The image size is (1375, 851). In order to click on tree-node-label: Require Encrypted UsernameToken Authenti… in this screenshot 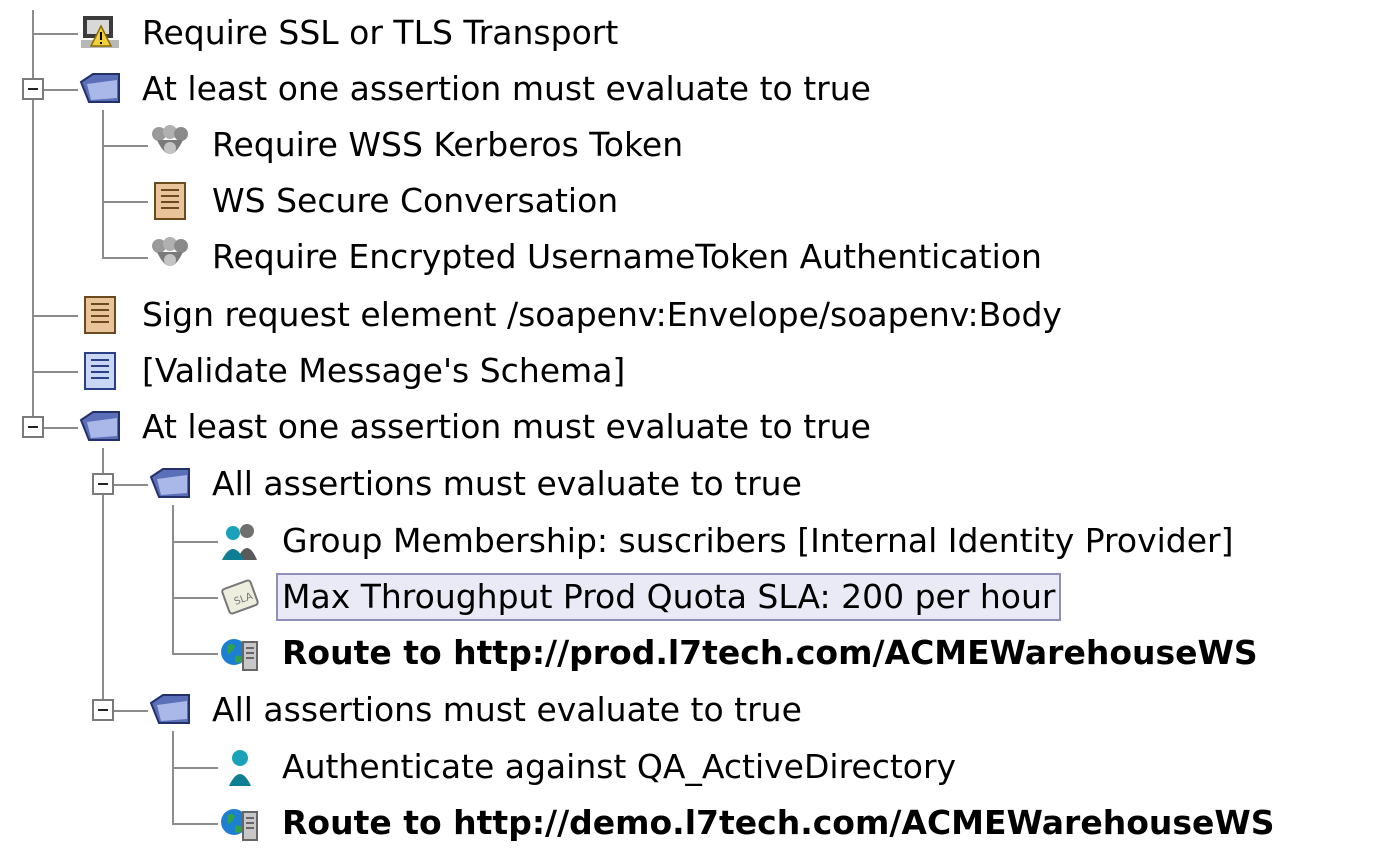, I will do `click(627, 256)`.